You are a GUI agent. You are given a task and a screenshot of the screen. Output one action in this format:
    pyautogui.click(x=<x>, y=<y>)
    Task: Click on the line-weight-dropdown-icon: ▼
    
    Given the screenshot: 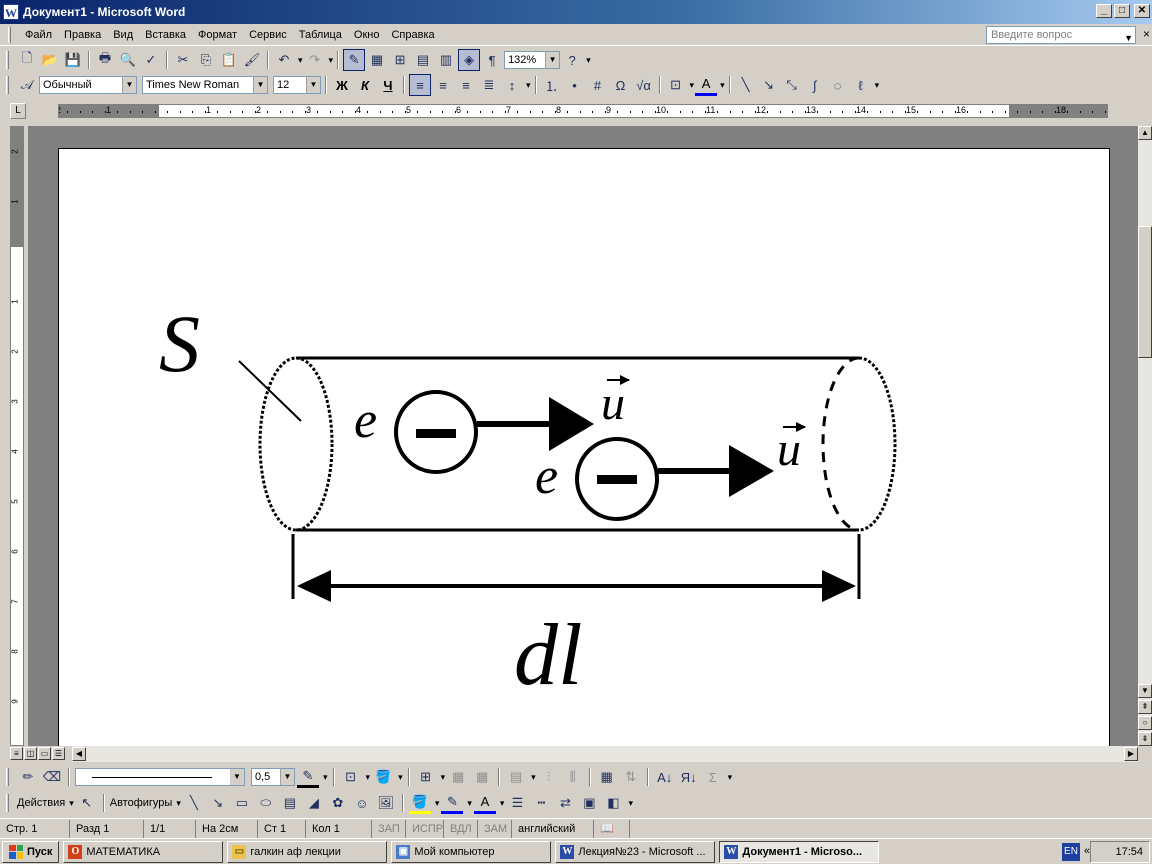 What is the action you would take?
    pyautogui.click(x=287, y=777)
    